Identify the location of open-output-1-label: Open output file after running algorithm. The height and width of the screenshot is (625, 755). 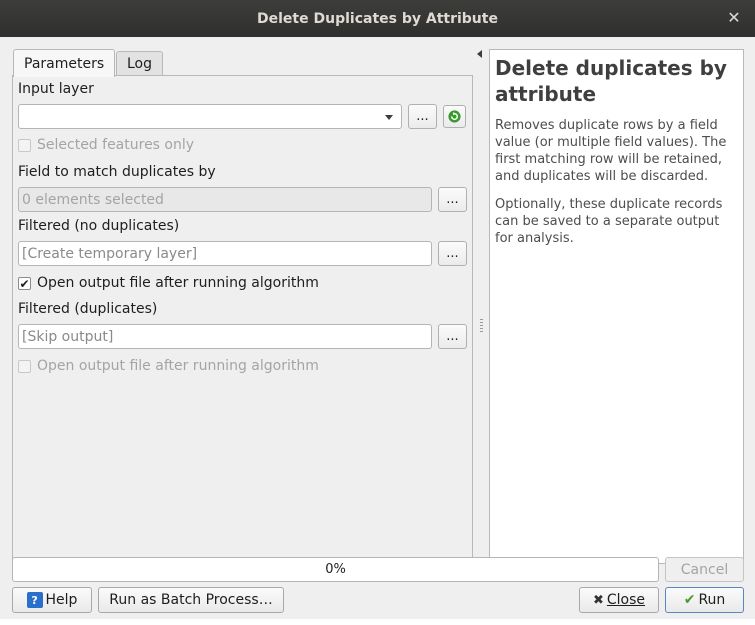
(178, 283).